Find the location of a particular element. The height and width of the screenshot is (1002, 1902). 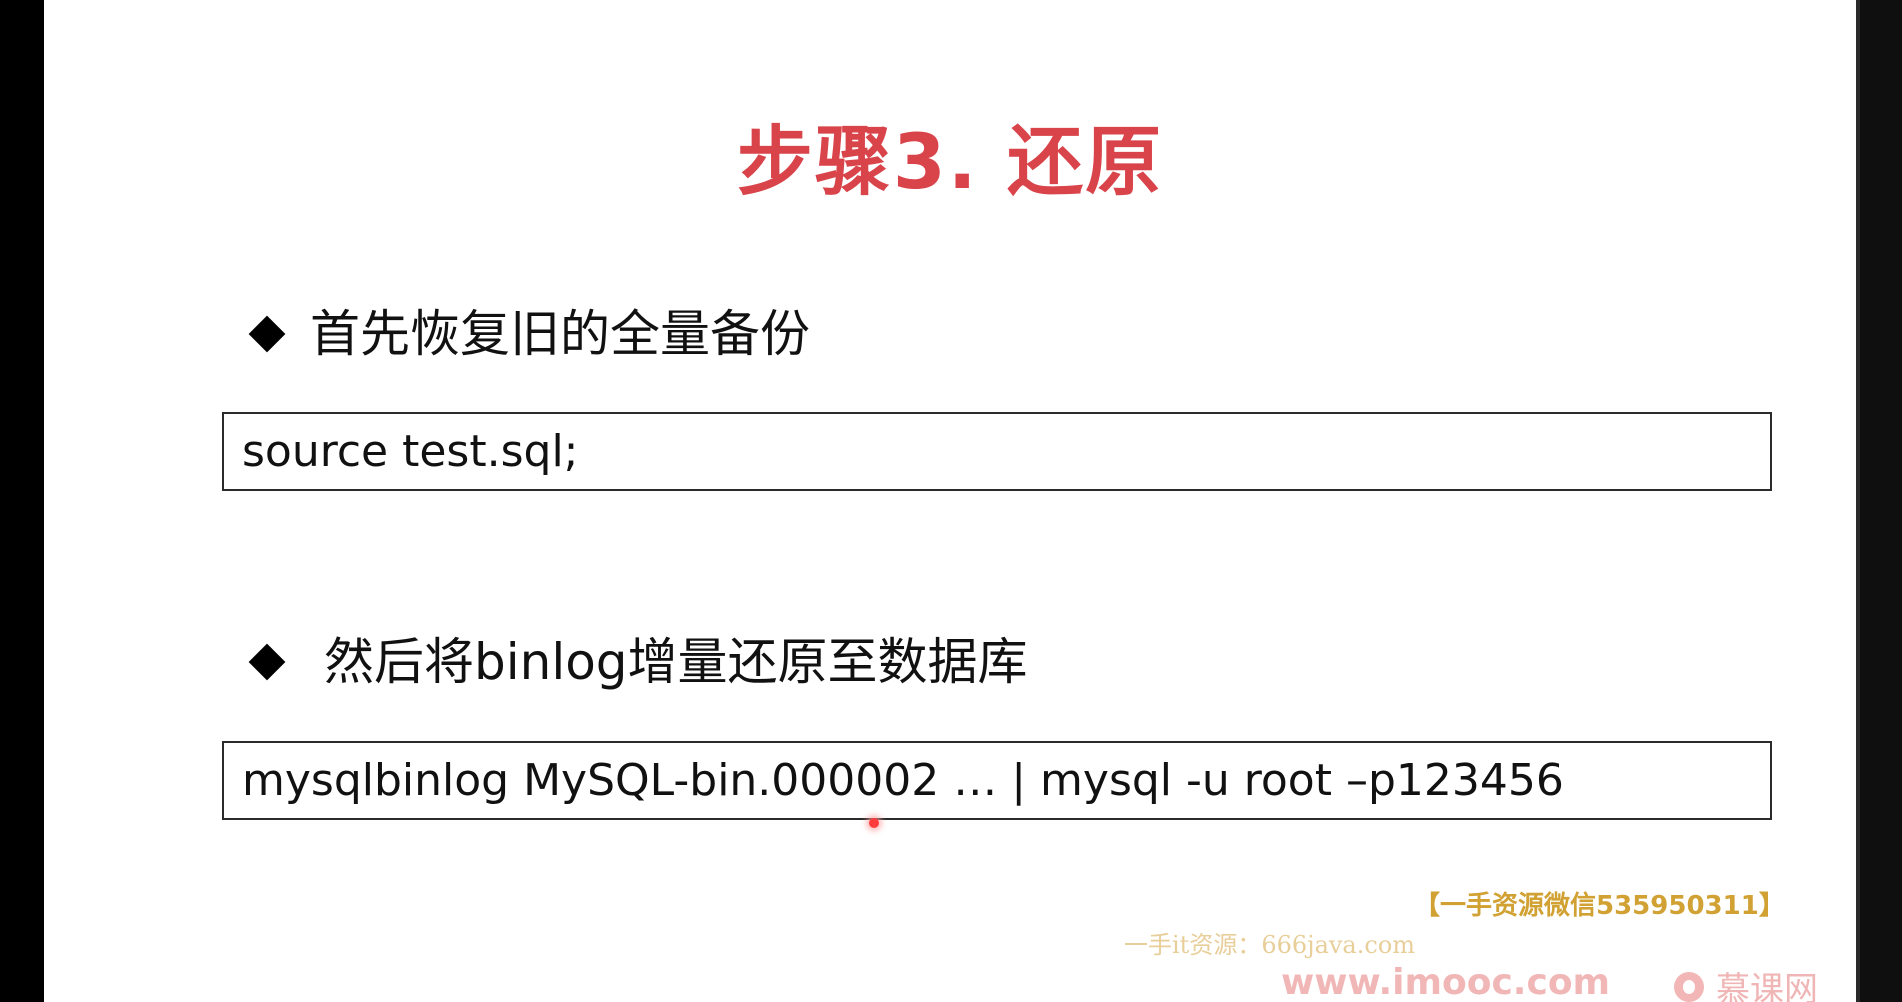

slide-title: 步骤3. 还原 is located at coordinates (950, 161).